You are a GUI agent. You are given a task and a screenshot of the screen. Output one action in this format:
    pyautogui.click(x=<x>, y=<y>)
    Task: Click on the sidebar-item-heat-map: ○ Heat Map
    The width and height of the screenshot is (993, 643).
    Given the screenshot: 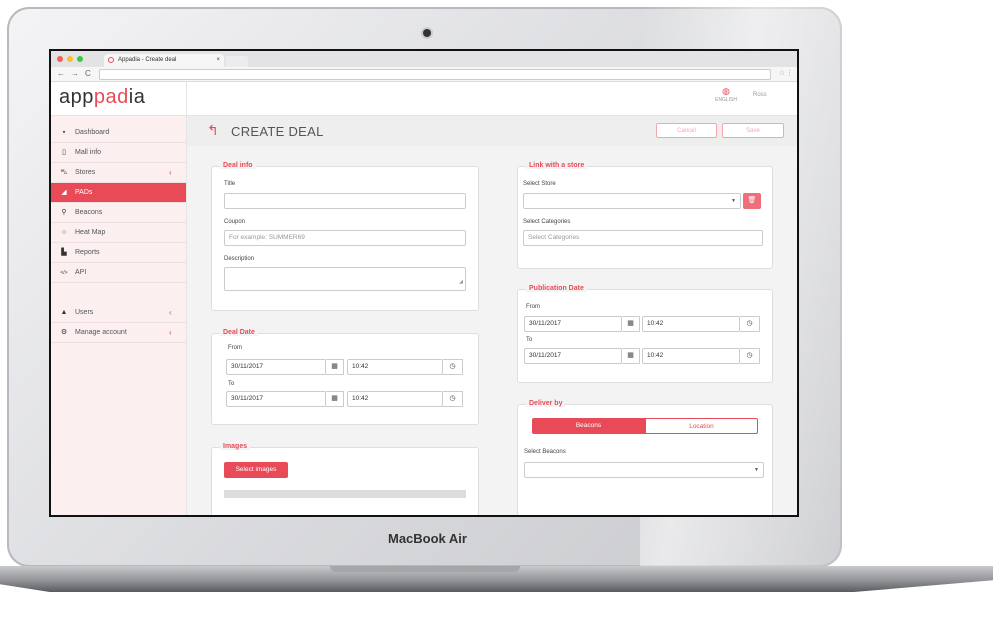 What is the action you would take?
    pyautogui.click(x=118, y=233)
    